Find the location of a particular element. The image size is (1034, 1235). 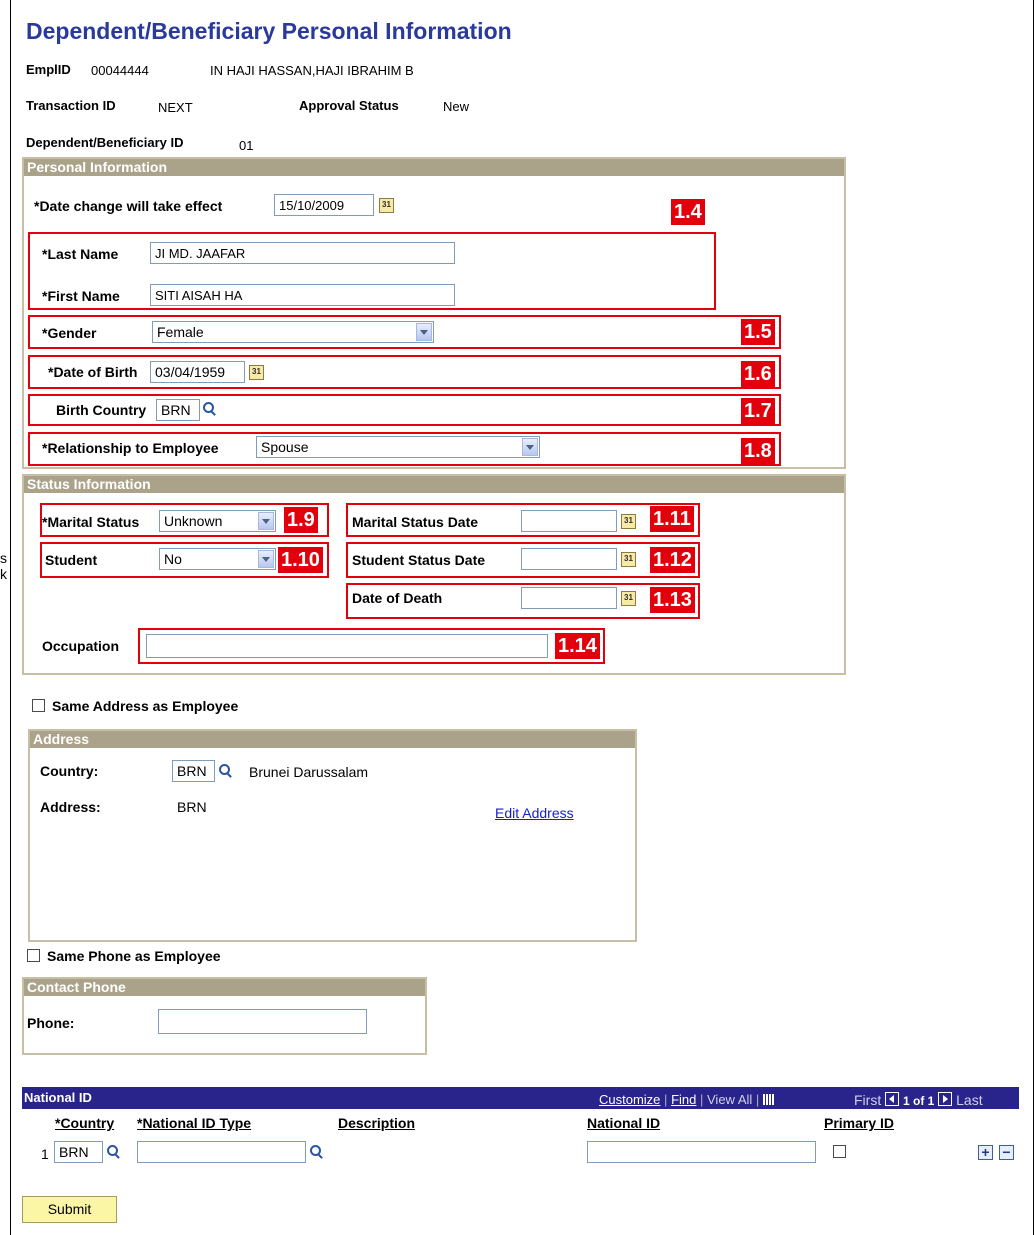

annotation-1-14: 1.14 is located at coordinates (577, 646).